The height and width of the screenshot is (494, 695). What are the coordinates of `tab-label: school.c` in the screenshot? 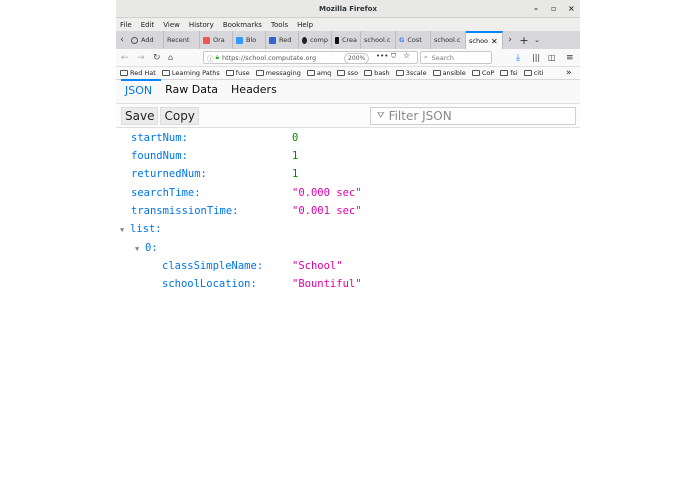 It's located at (377, 40).